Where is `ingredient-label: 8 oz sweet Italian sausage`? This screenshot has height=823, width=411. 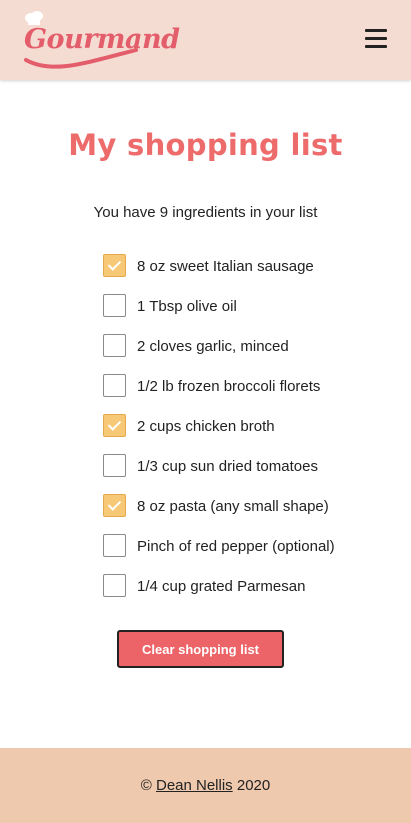 ingredient-label: 8 oz sweet Italian sausage is located at coordinates (225, 266).